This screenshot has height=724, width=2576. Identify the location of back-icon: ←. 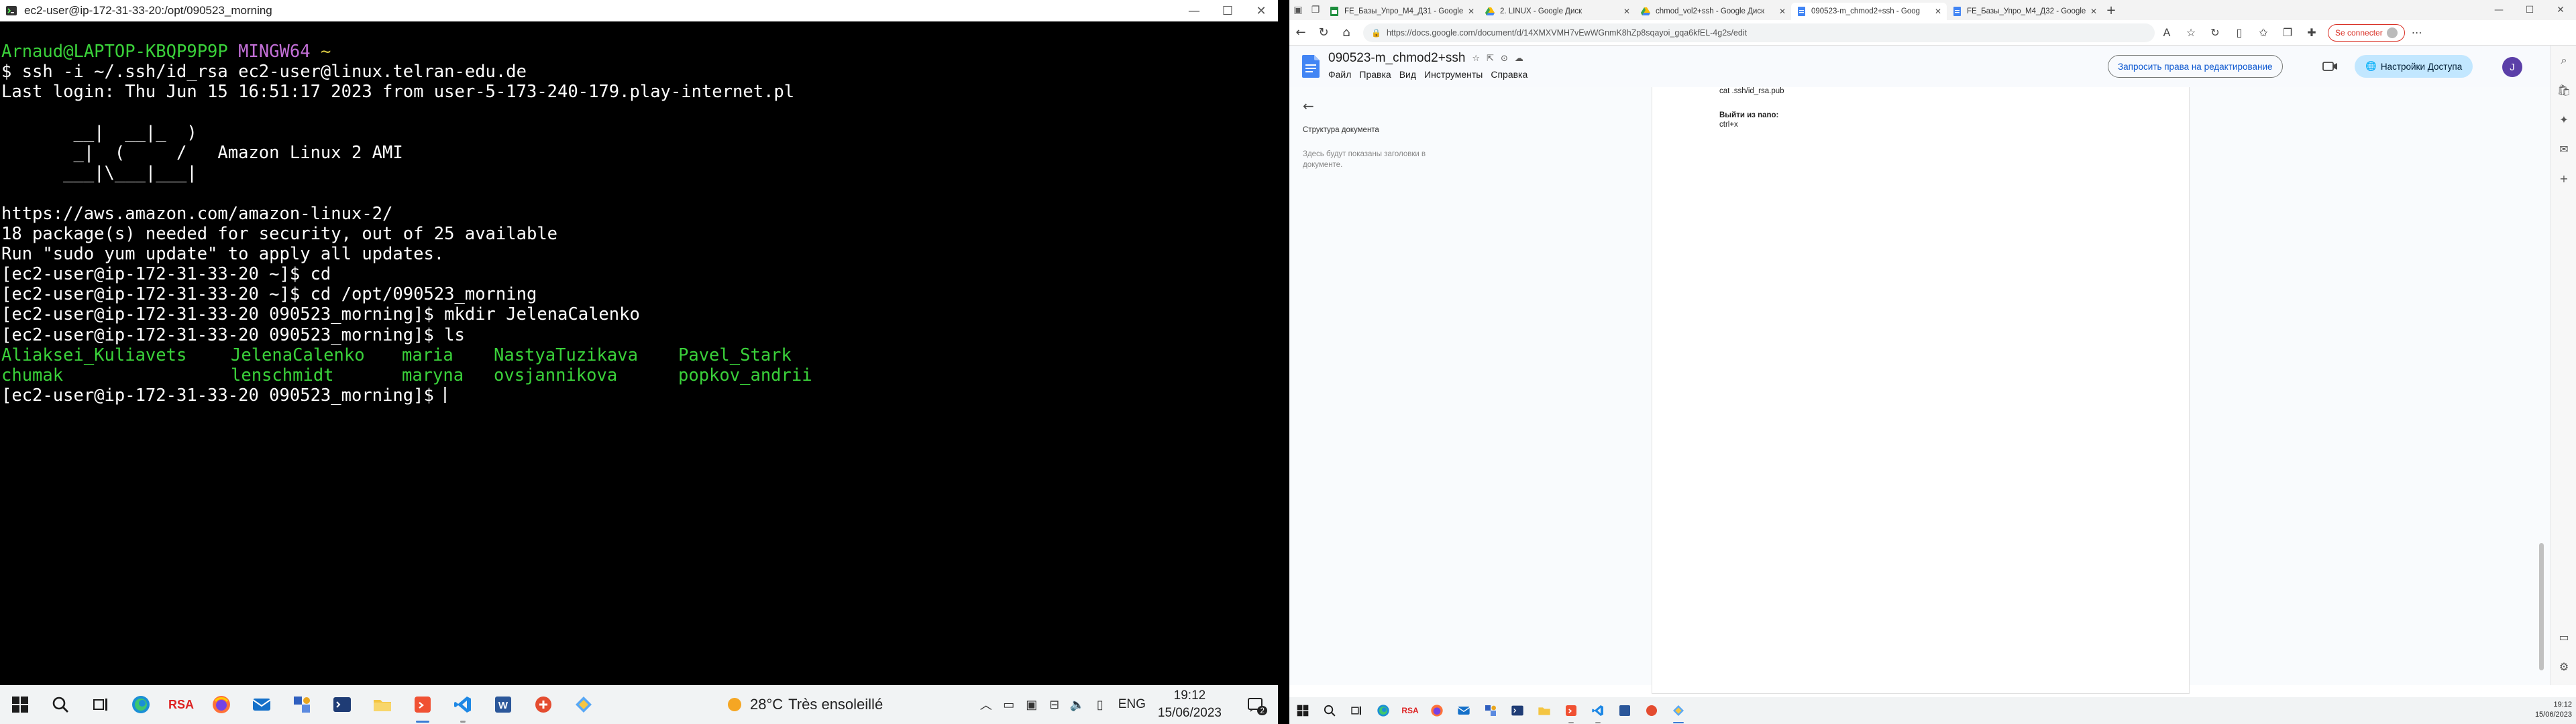
(1300, 33).